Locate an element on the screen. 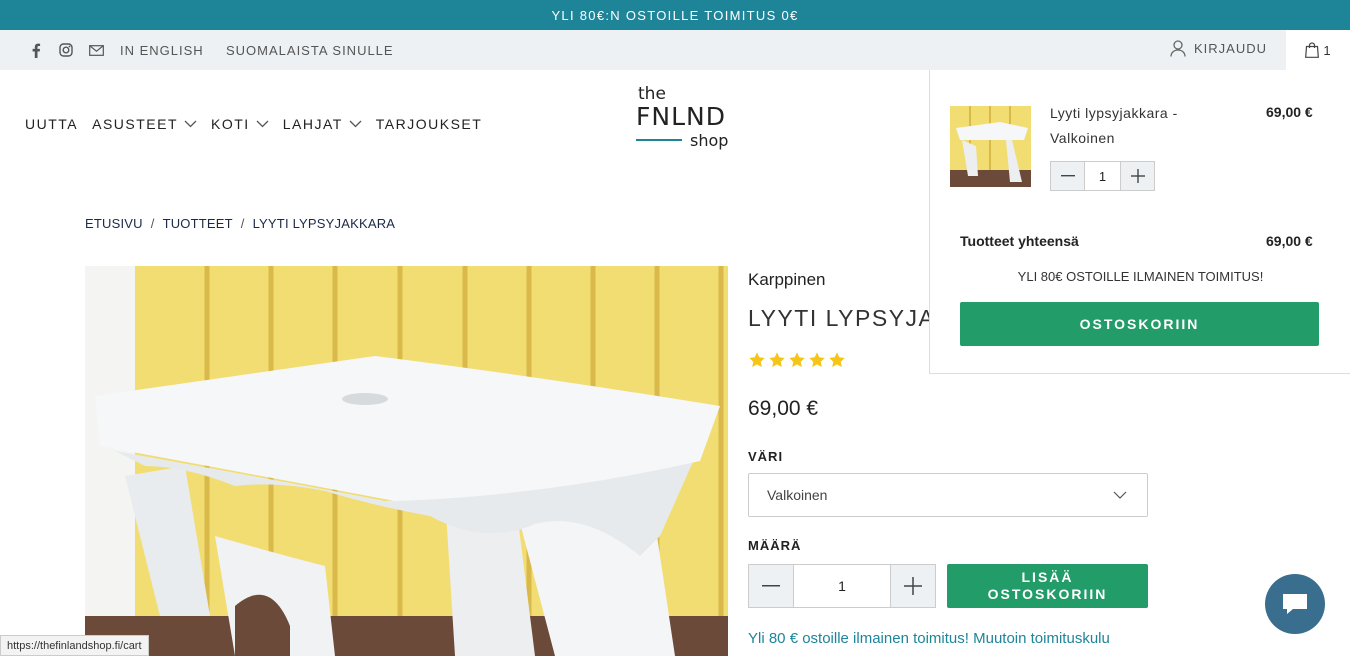 This screenshot has width=1350, height=656. main-nav: UUTTA ASUSTEET KOTI LAHJAT TARJOUKSET is located at coordinates (253, 124).